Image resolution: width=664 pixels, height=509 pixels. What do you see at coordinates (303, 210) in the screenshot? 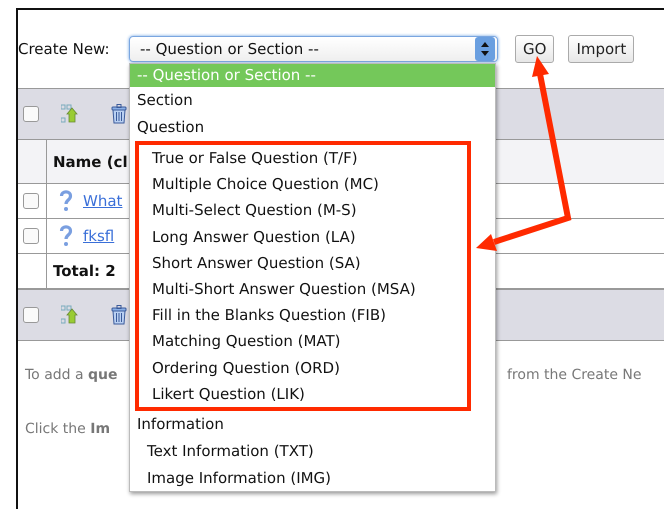
I see `dropdown-option: Multi-Select Question (M-S)` at bounding box center [303, 210].